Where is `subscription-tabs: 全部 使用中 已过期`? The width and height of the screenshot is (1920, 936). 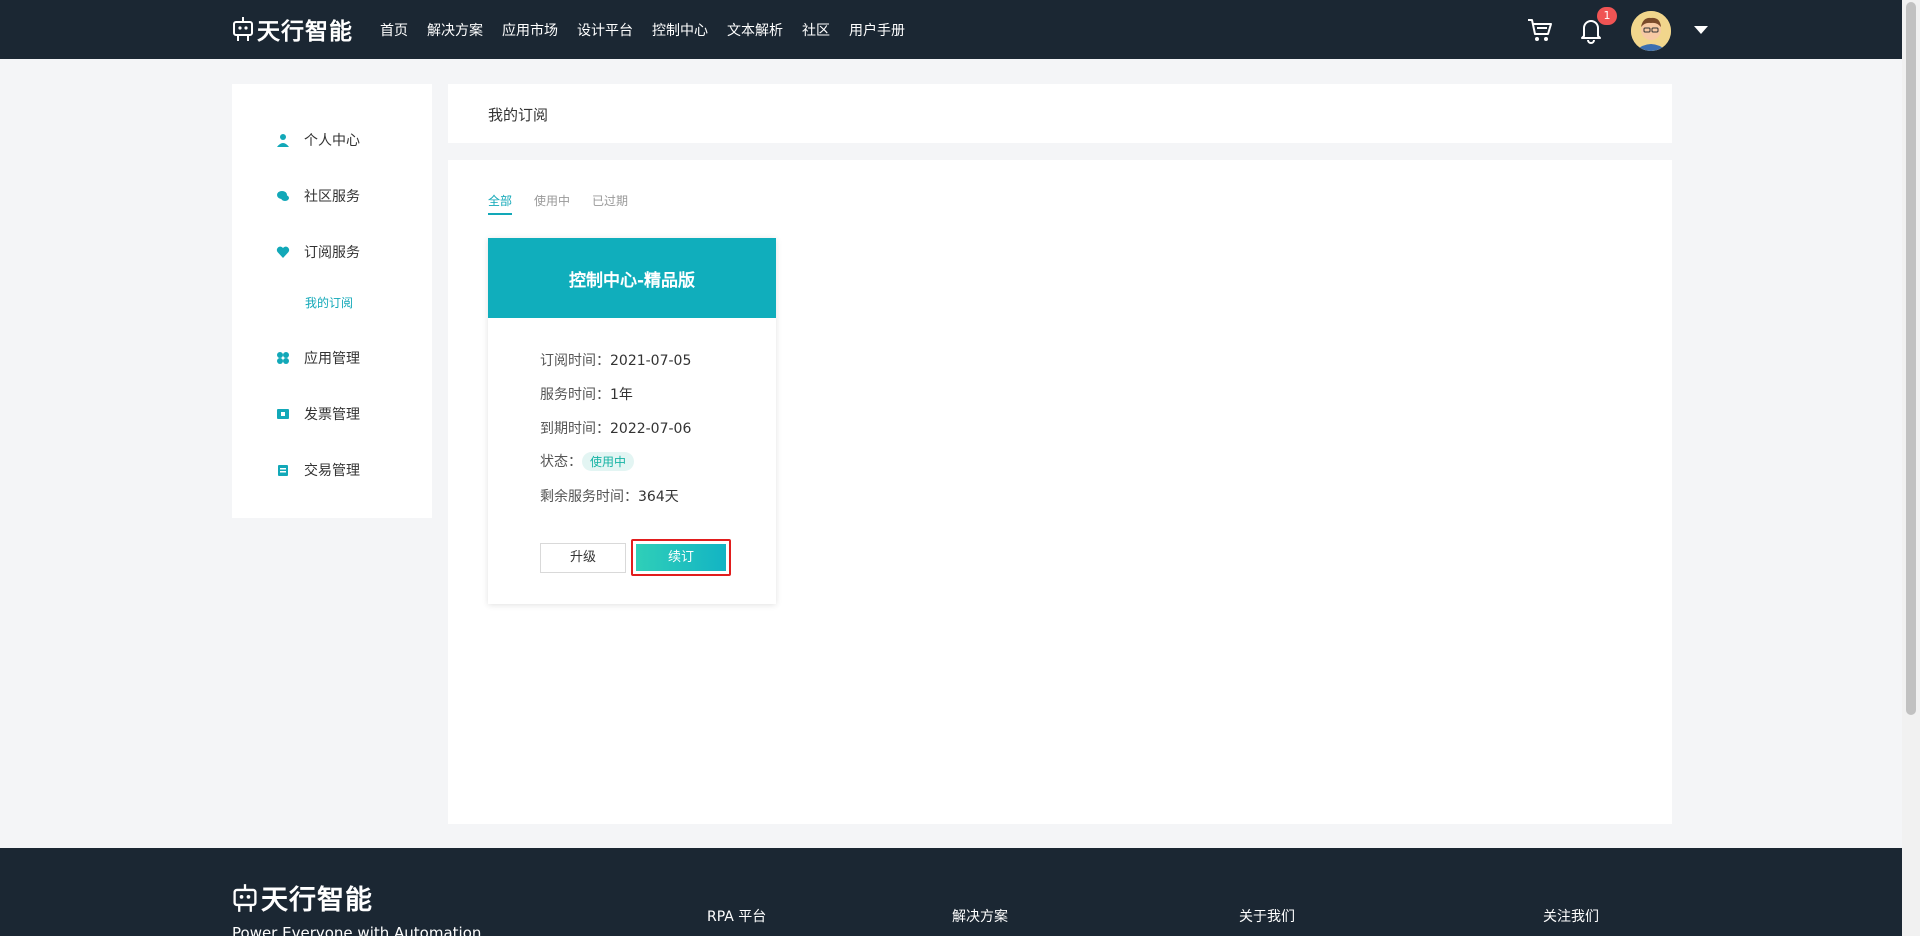
subscription-tabs: 全部 使用中 已过期 is located at coordinates (569, 203).